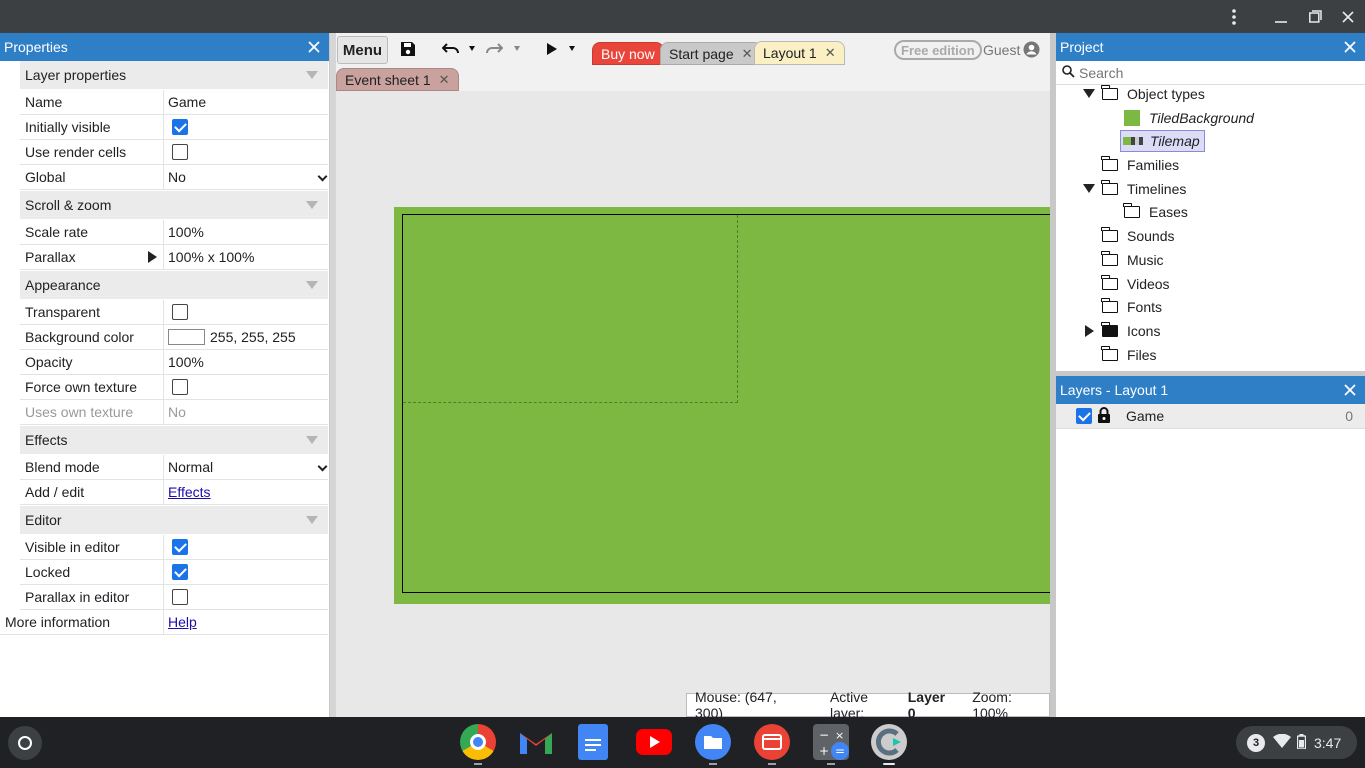  Describe the element at coordinates (362, 50) in the screenshot. I see `menu-button: Menu` at that location.